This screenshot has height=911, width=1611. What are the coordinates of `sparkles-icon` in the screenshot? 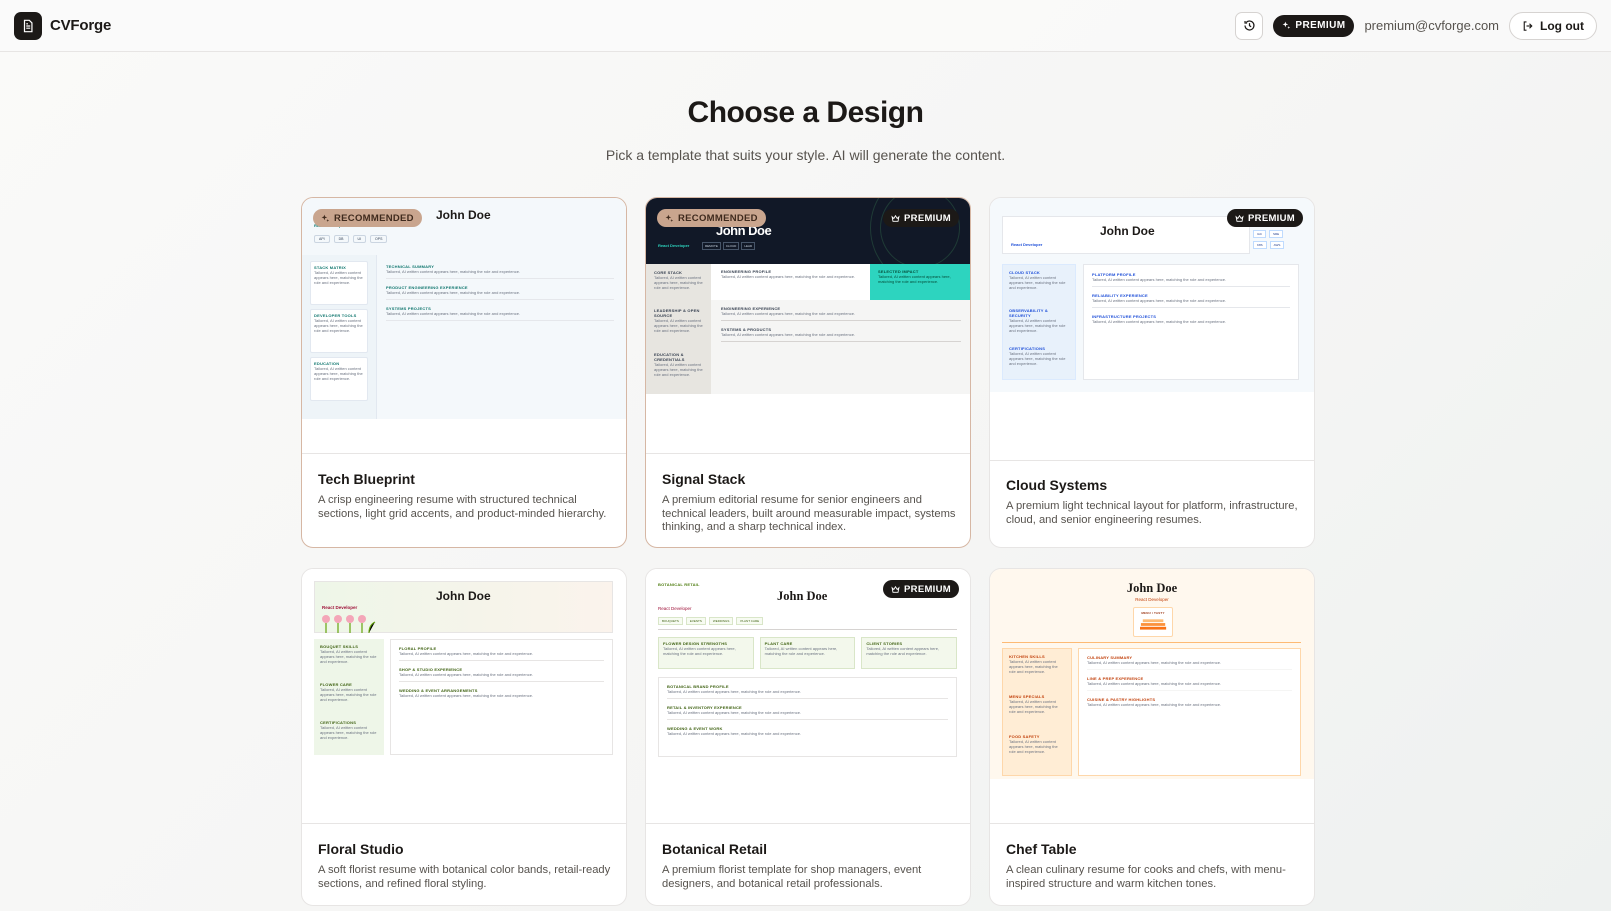 It's located at (669, 218).